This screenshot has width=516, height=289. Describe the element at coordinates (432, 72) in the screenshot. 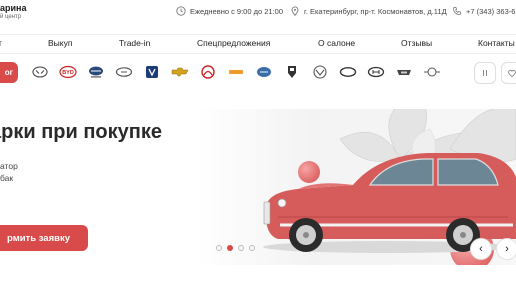

I see `jaguar-icon` at that location.